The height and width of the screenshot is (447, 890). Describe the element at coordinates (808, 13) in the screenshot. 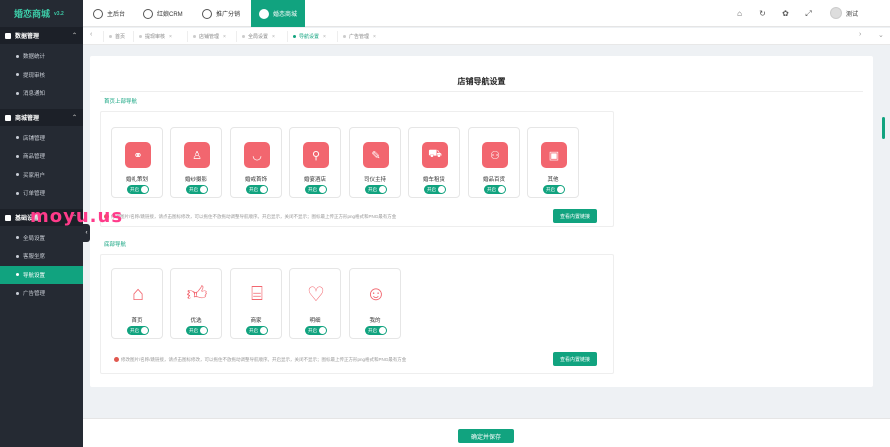

I see `fullscreen-icon: ⤢` at that location.